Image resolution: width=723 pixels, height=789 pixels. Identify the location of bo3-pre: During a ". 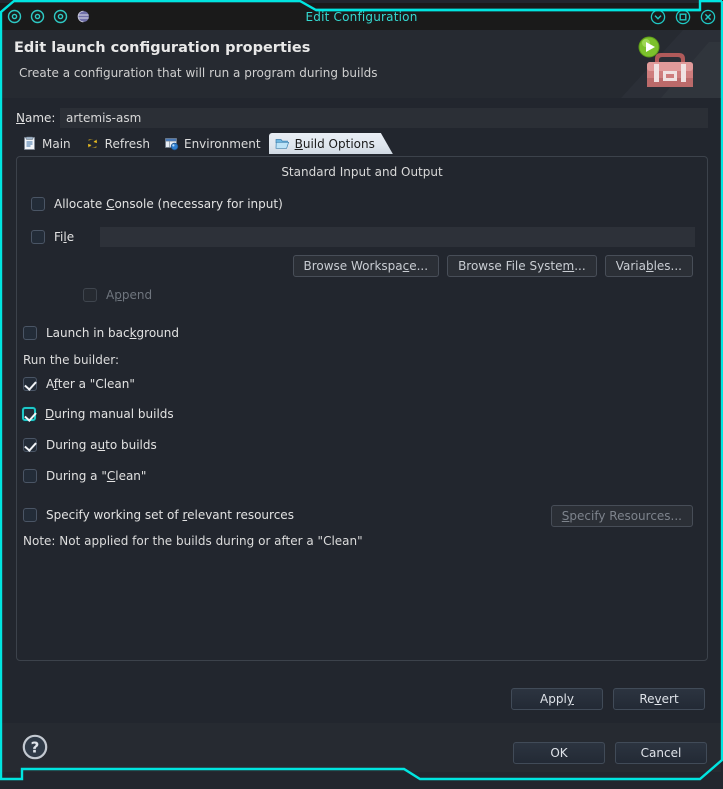
(76, 476).